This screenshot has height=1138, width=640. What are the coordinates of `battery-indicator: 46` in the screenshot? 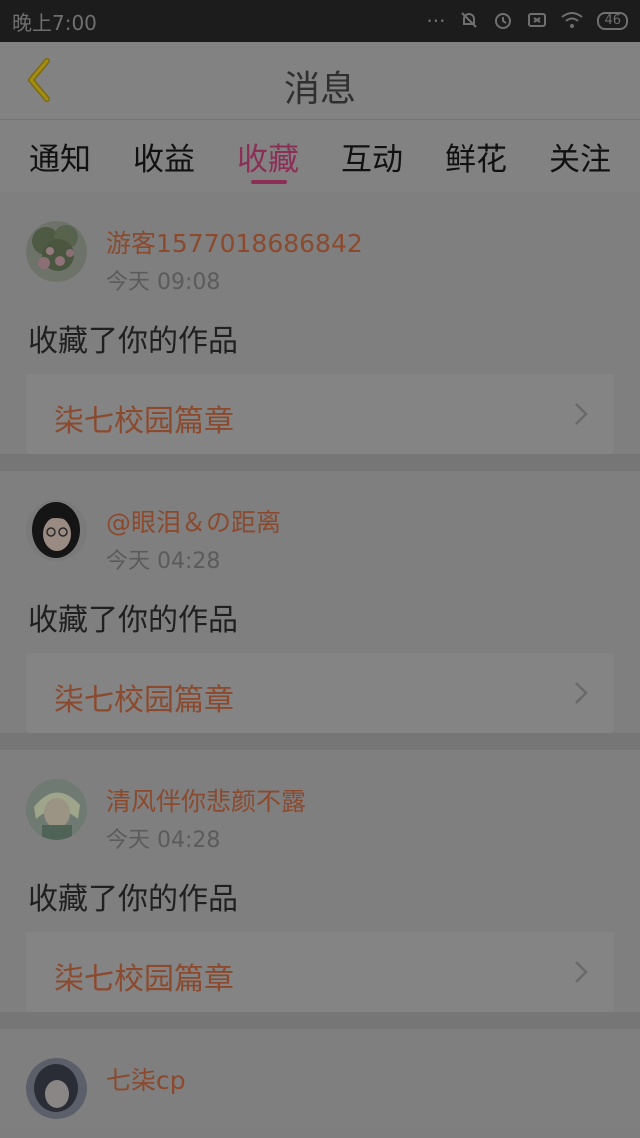 It's located at (612, 21).